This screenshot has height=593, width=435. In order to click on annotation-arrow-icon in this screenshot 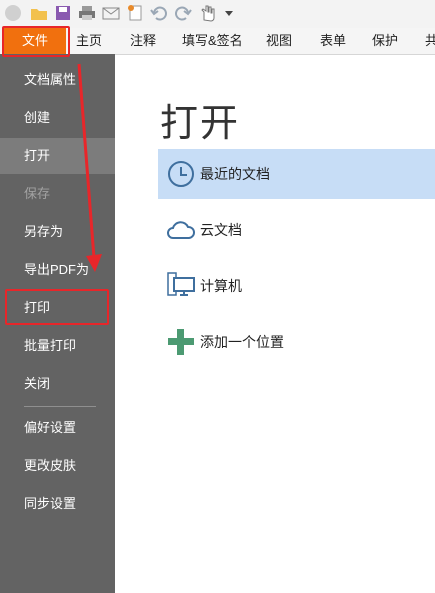, I will do `click(89, 167)`.